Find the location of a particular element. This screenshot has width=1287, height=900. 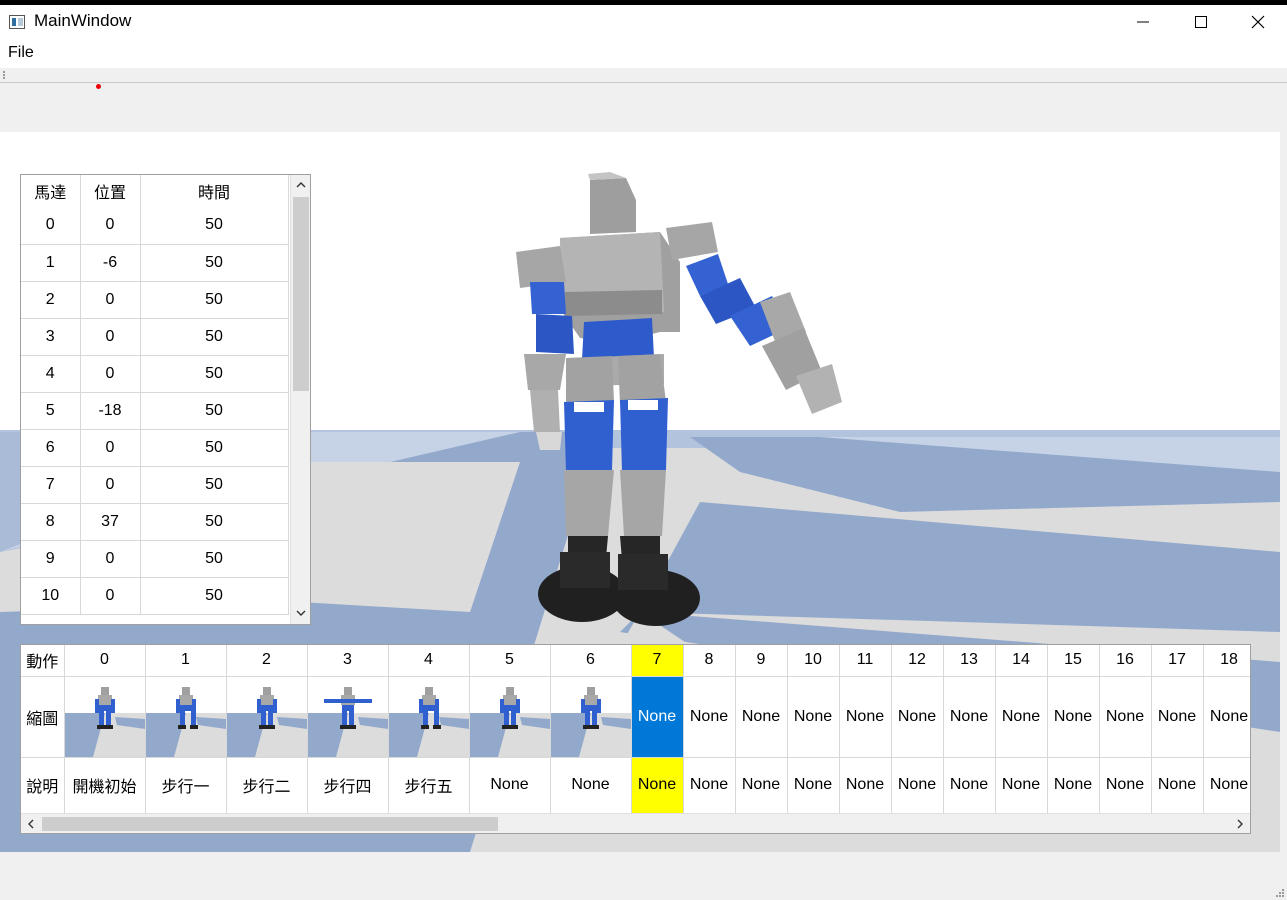

table-row: 10 0 50 is located at coordinates (155, 596).